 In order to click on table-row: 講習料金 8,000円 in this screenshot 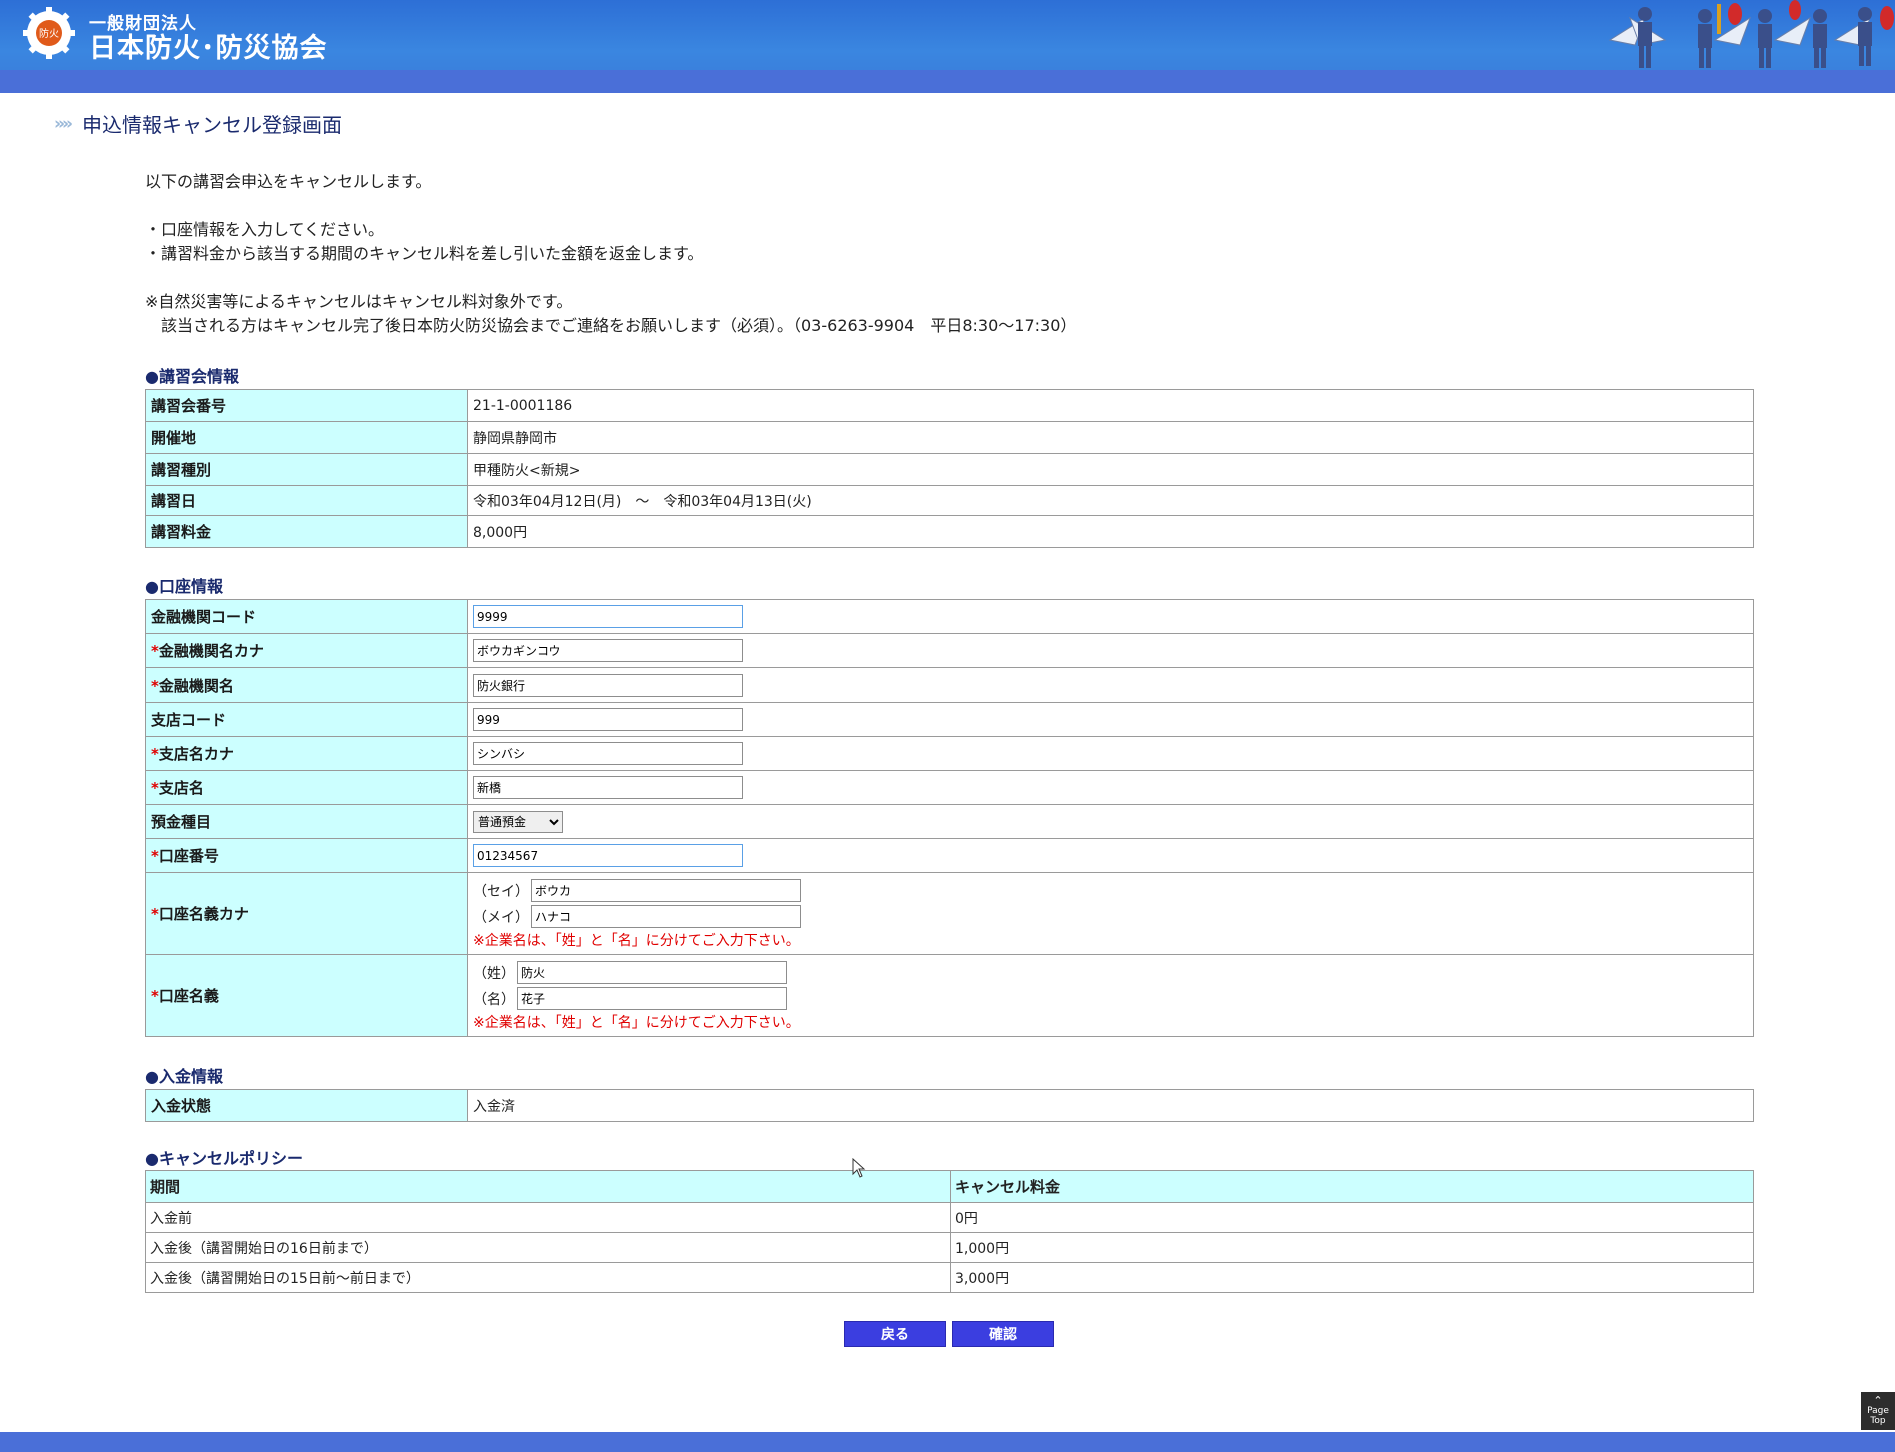, I will do `click(949, 531)`.